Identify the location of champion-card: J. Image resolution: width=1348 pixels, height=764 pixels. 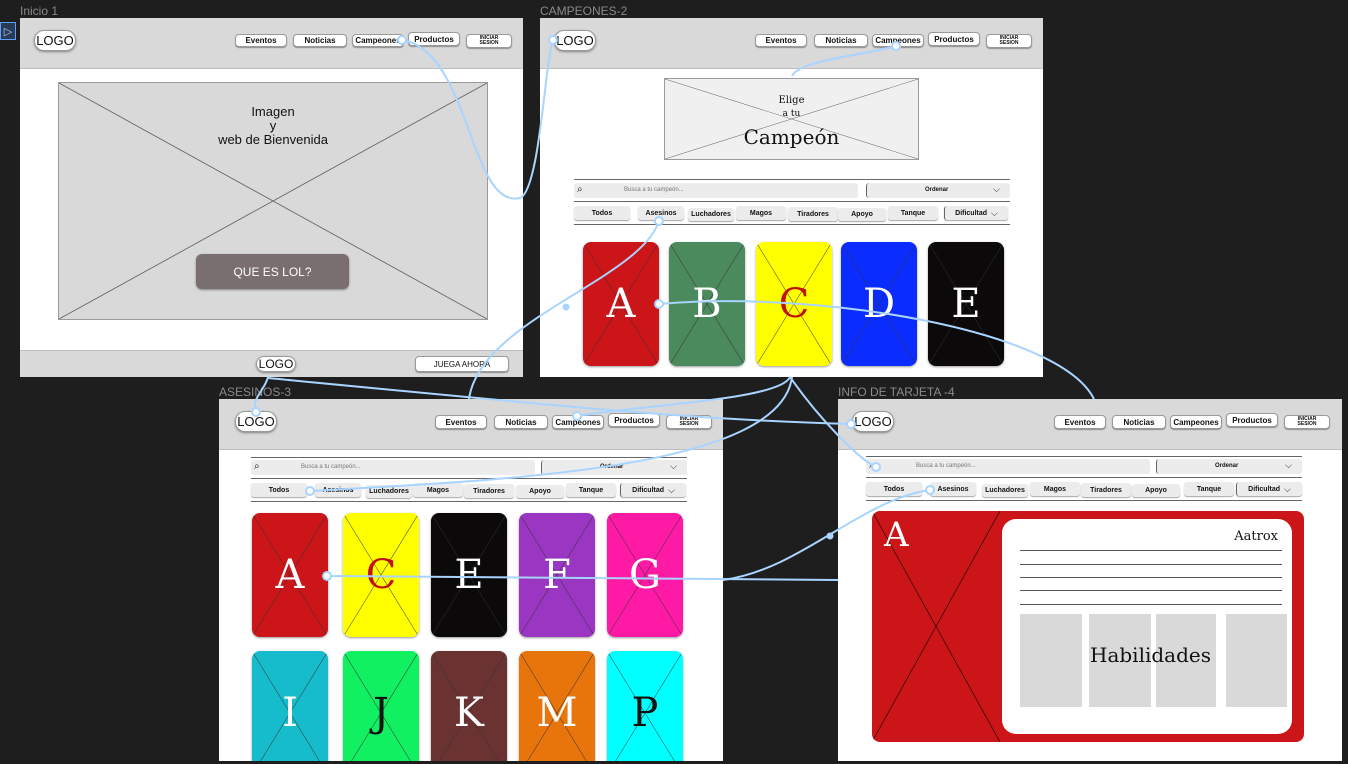
(381, 706).